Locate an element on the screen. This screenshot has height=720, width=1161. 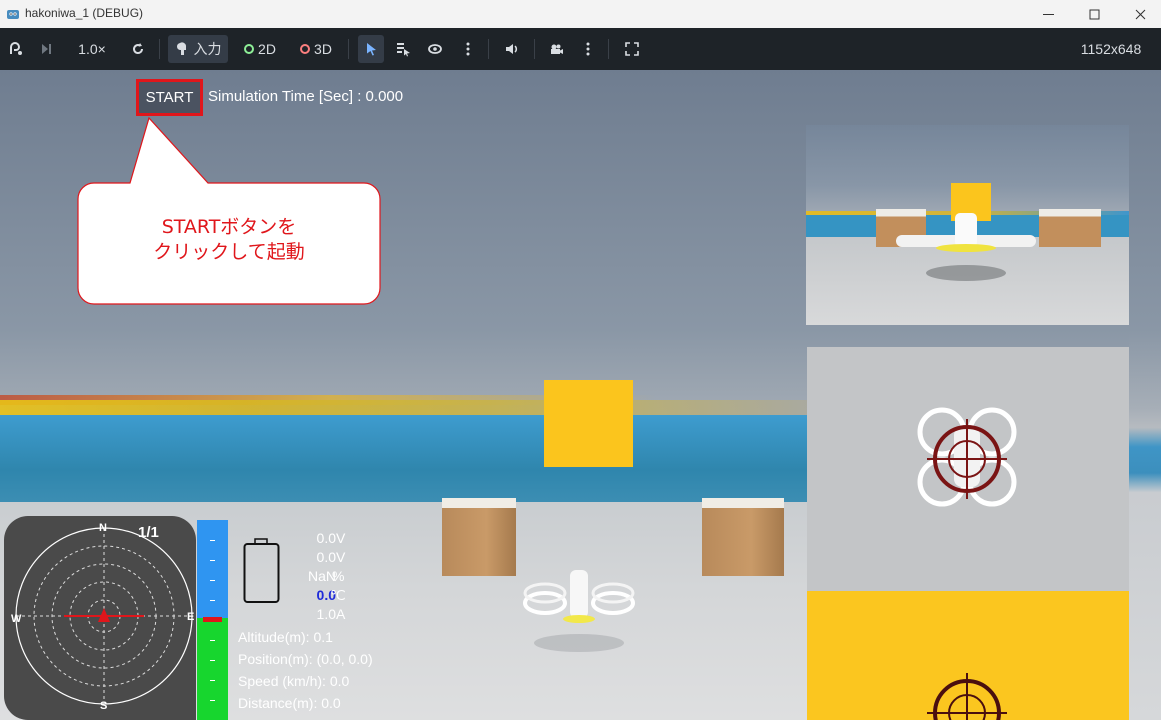
close-icon is located at coordinates (1140, 14).